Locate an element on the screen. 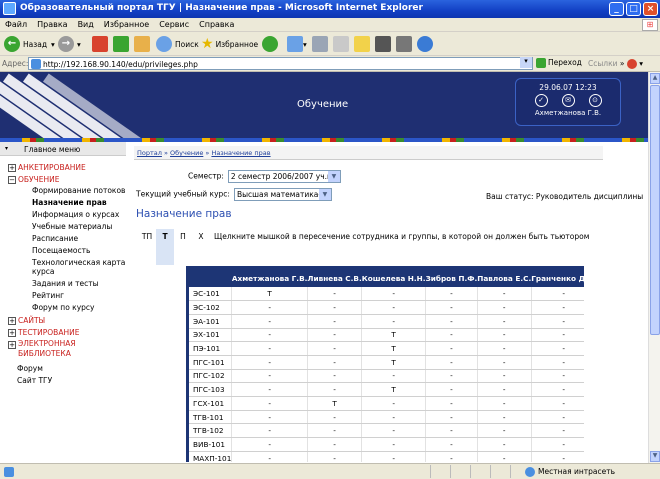 This screenshot has width=660, height=479. research-button is located at coordinates (404, 44).